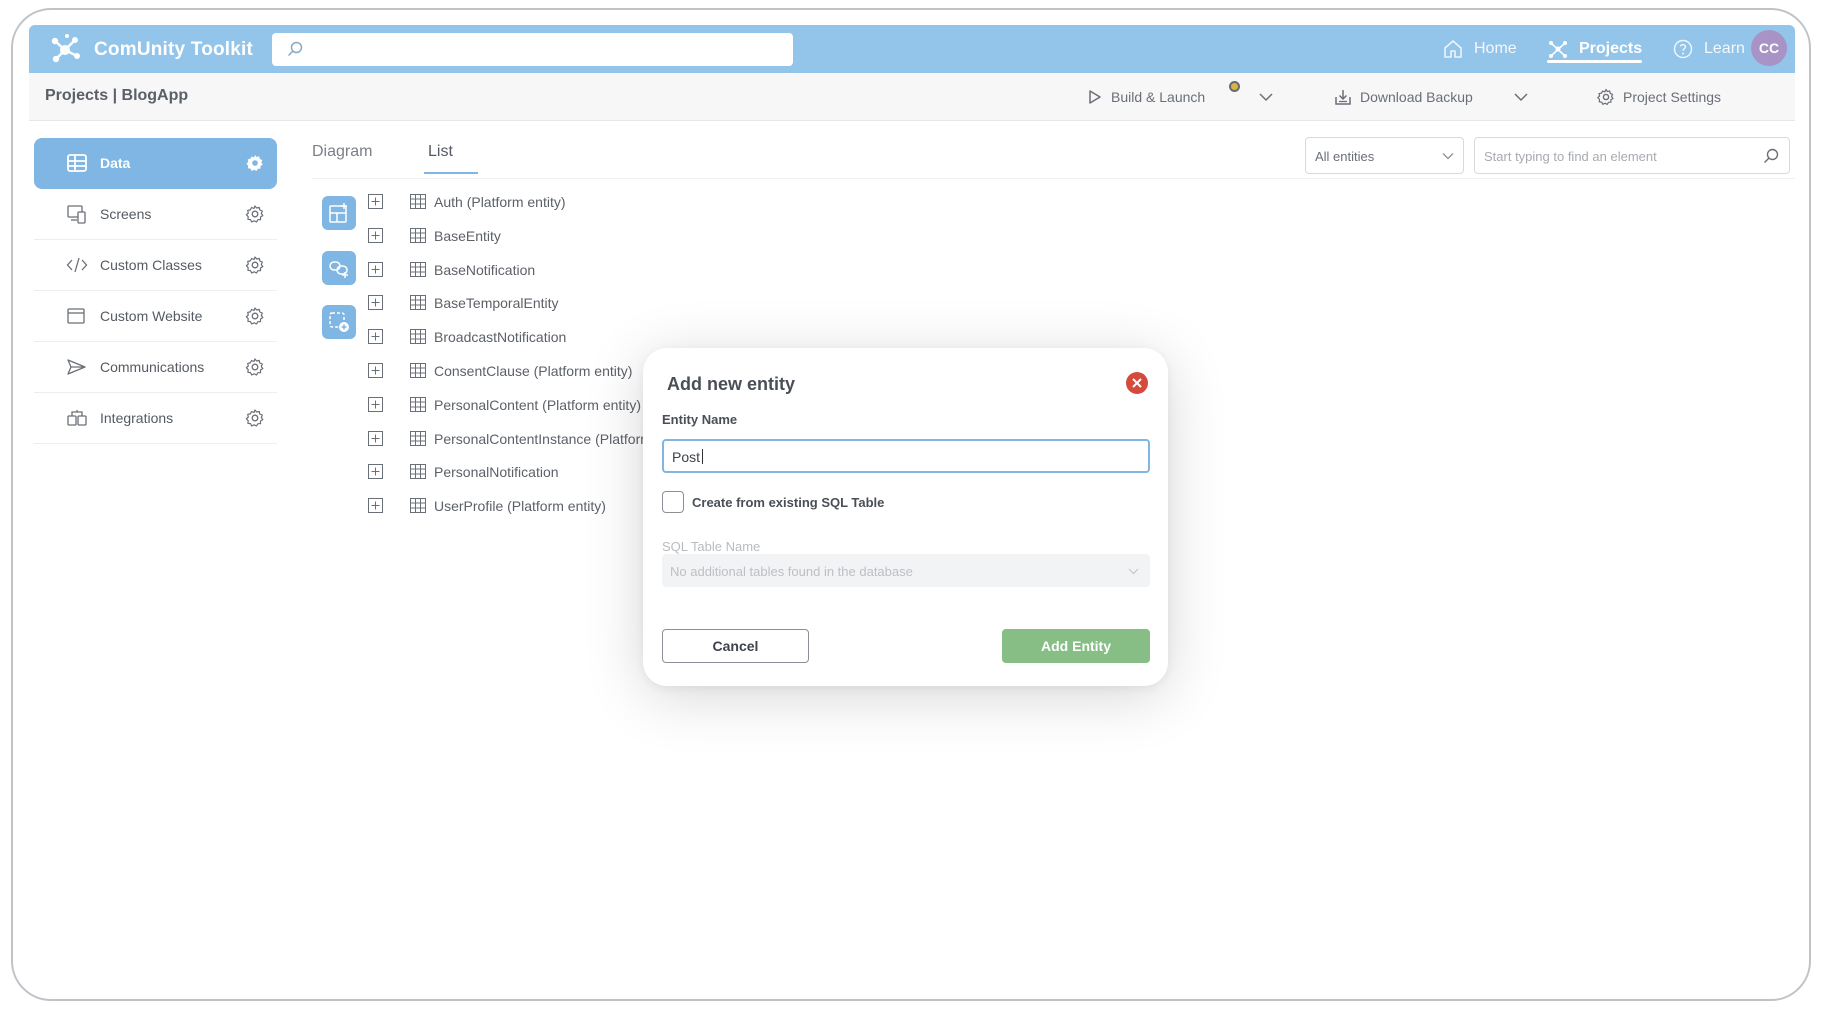 The height and width of the screenshot is (1016, 1822). Describe the element at coordinates (700, 419) in the screenshot. I see `entity-name-label: Entity Name` at that location.